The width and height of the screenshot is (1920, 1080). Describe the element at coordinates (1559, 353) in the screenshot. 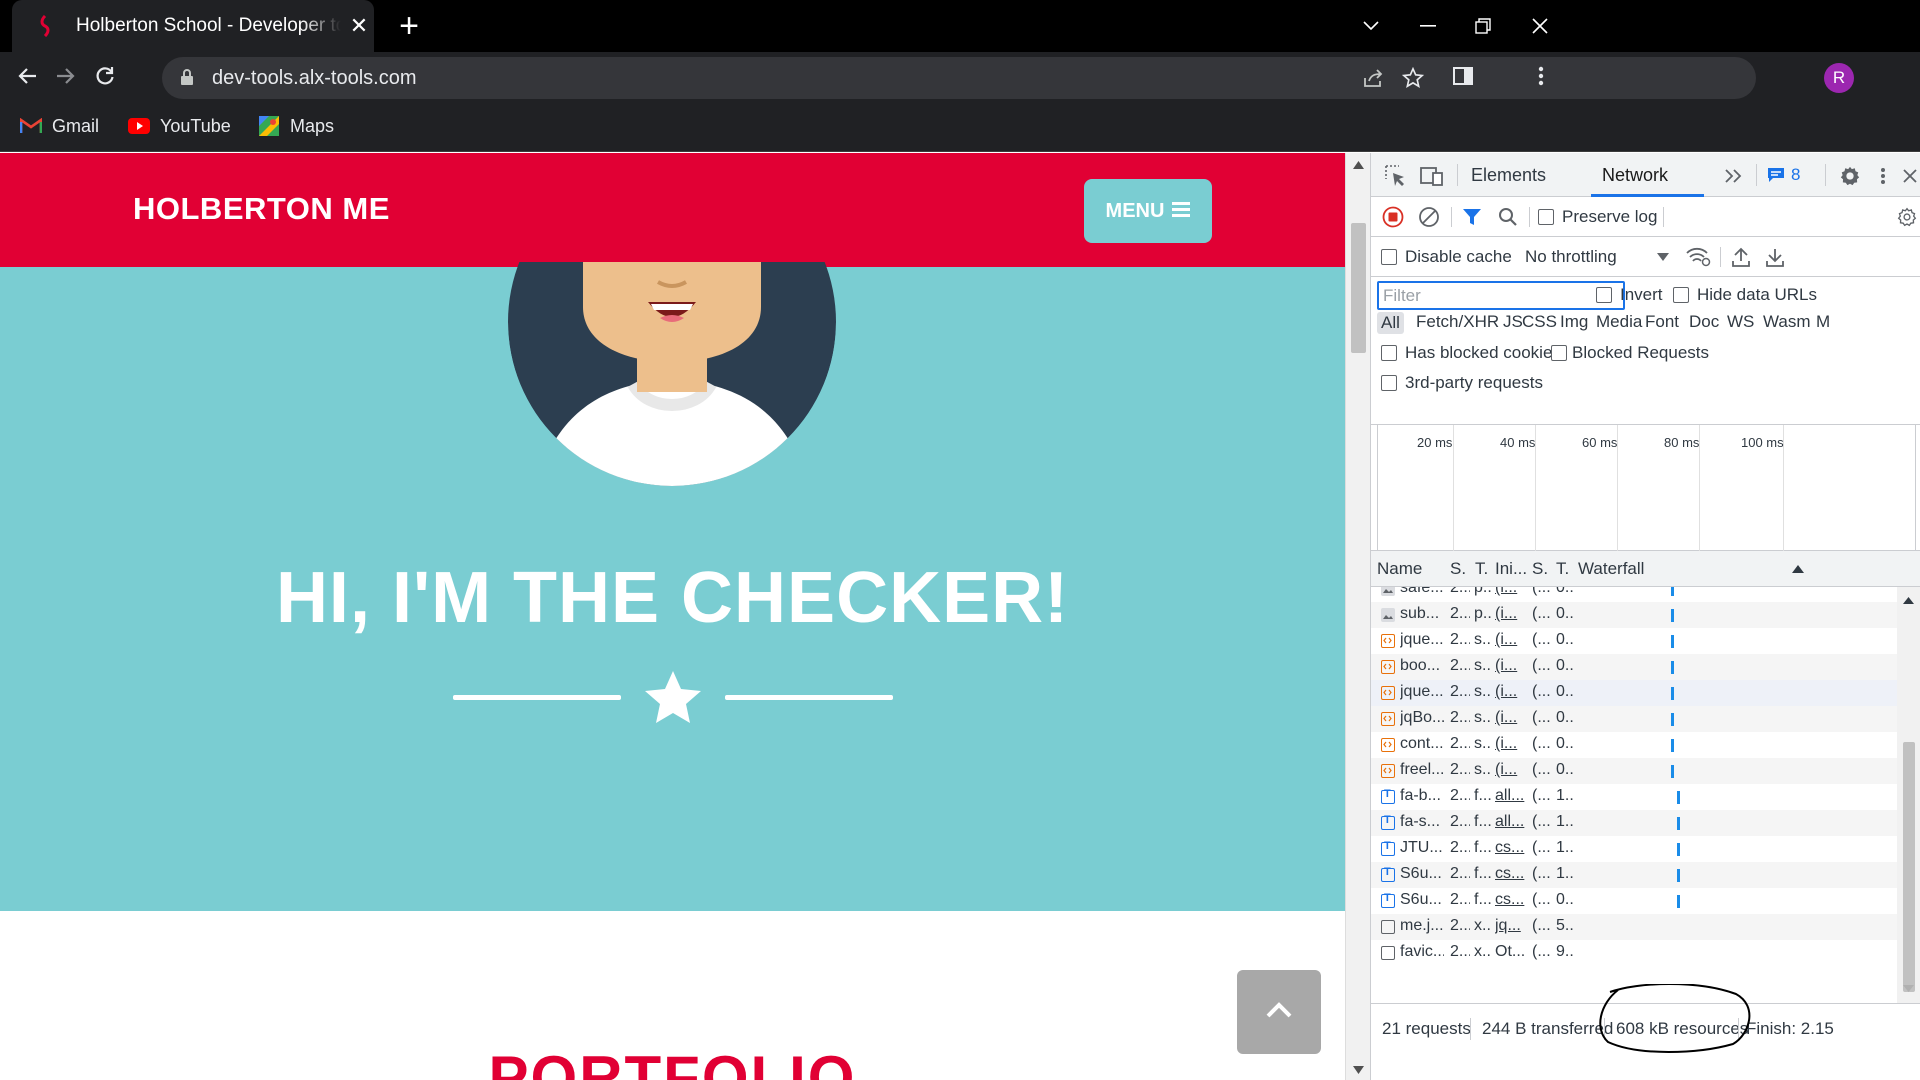

I see `blocked-requests-checkbox` at that location.